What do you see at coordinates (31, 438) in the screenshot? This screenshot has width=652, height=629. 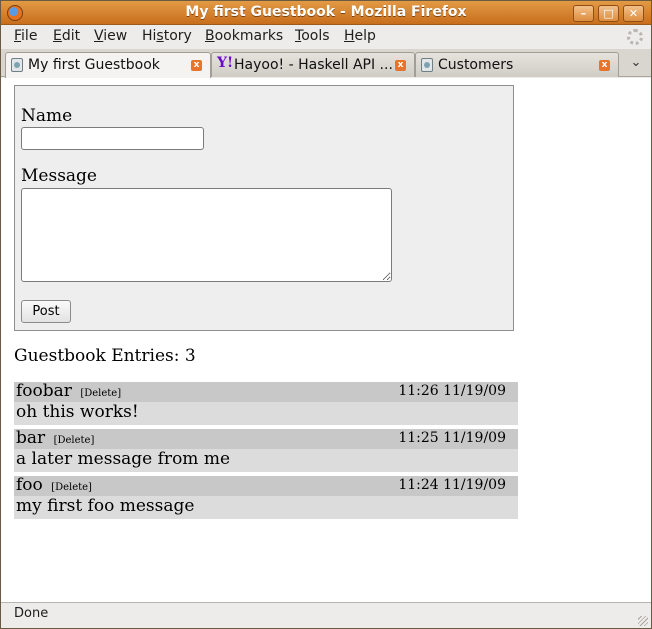 I see `entry-author: bar` at bounding box center [31, 438].